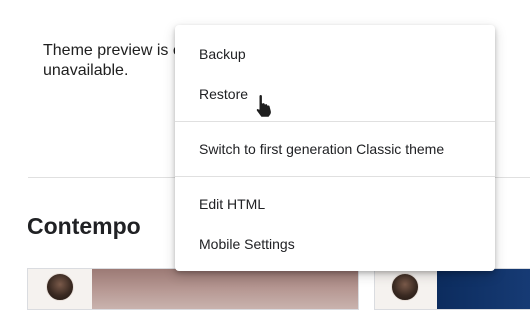 The height and width of the screenshot is (310, 530). I want to click on menu-item-restore: Restore, so click(335, 94).